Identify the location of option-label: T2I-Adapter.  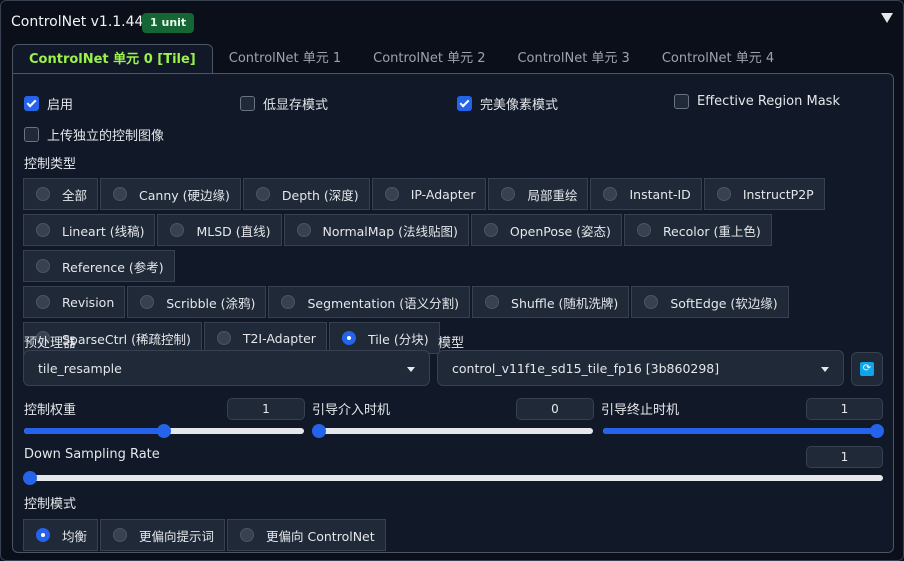
(279, 338).